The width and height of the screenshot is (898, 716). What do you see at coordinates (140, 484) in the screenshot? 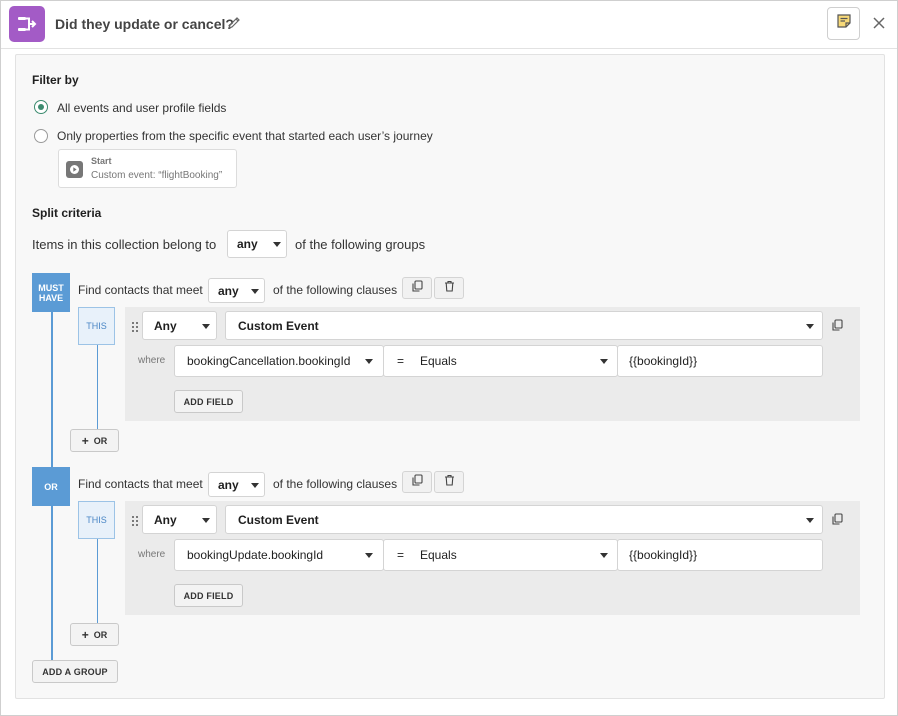
I see `group-2-prefix: Find contacts that meet` at bounding box center [140, 484].